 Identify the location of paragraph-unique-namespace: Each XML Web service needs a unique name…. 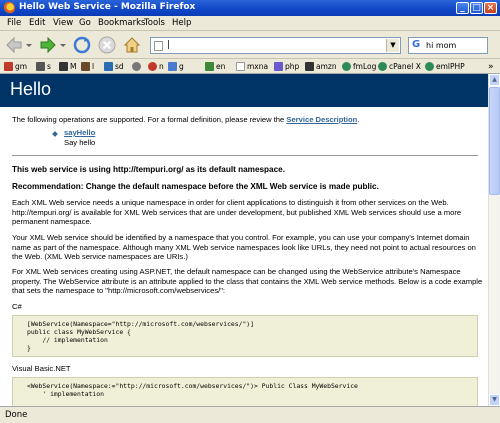
(237, 212).